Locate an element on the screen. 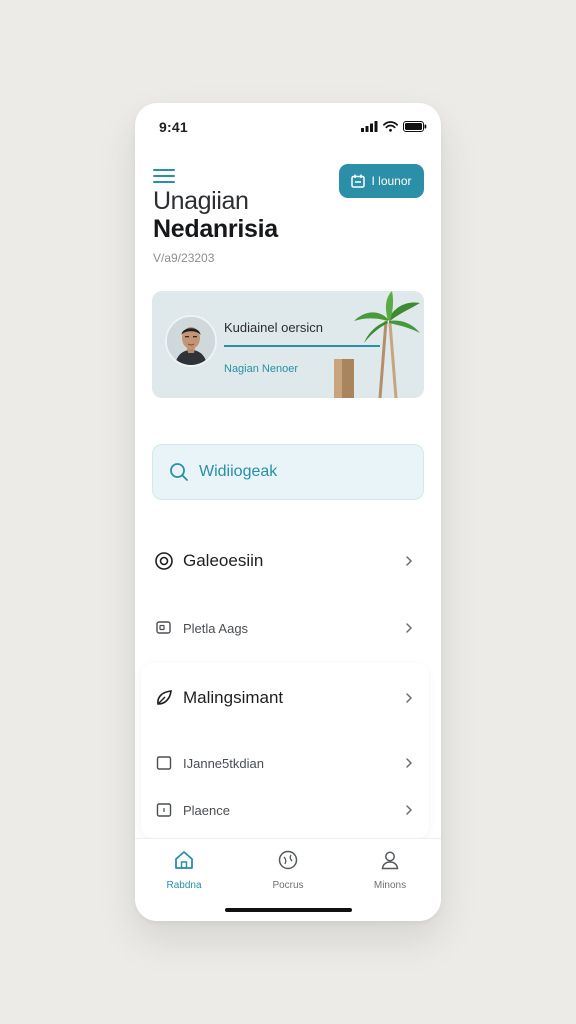 Image resolution: width=576 pixels, height=1024 pixels. status-bar: 9:41 is located at coordinates (288, 125).